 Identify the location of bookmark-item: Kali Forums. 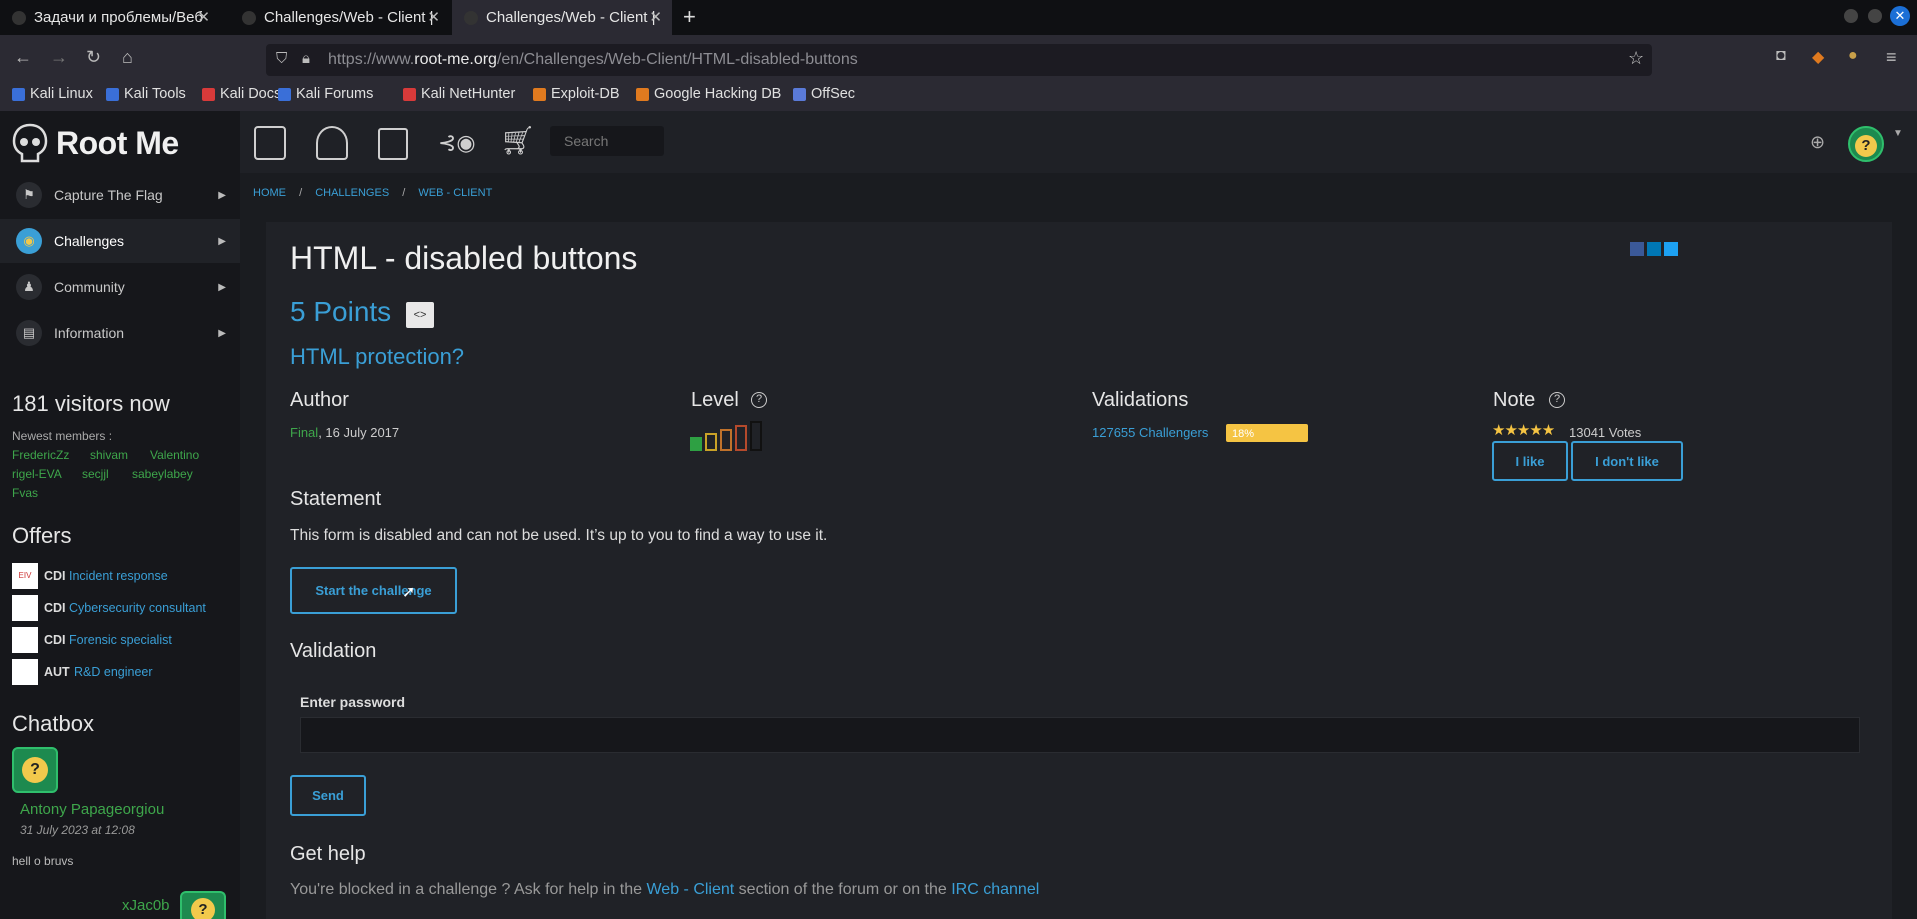
(325, 94).